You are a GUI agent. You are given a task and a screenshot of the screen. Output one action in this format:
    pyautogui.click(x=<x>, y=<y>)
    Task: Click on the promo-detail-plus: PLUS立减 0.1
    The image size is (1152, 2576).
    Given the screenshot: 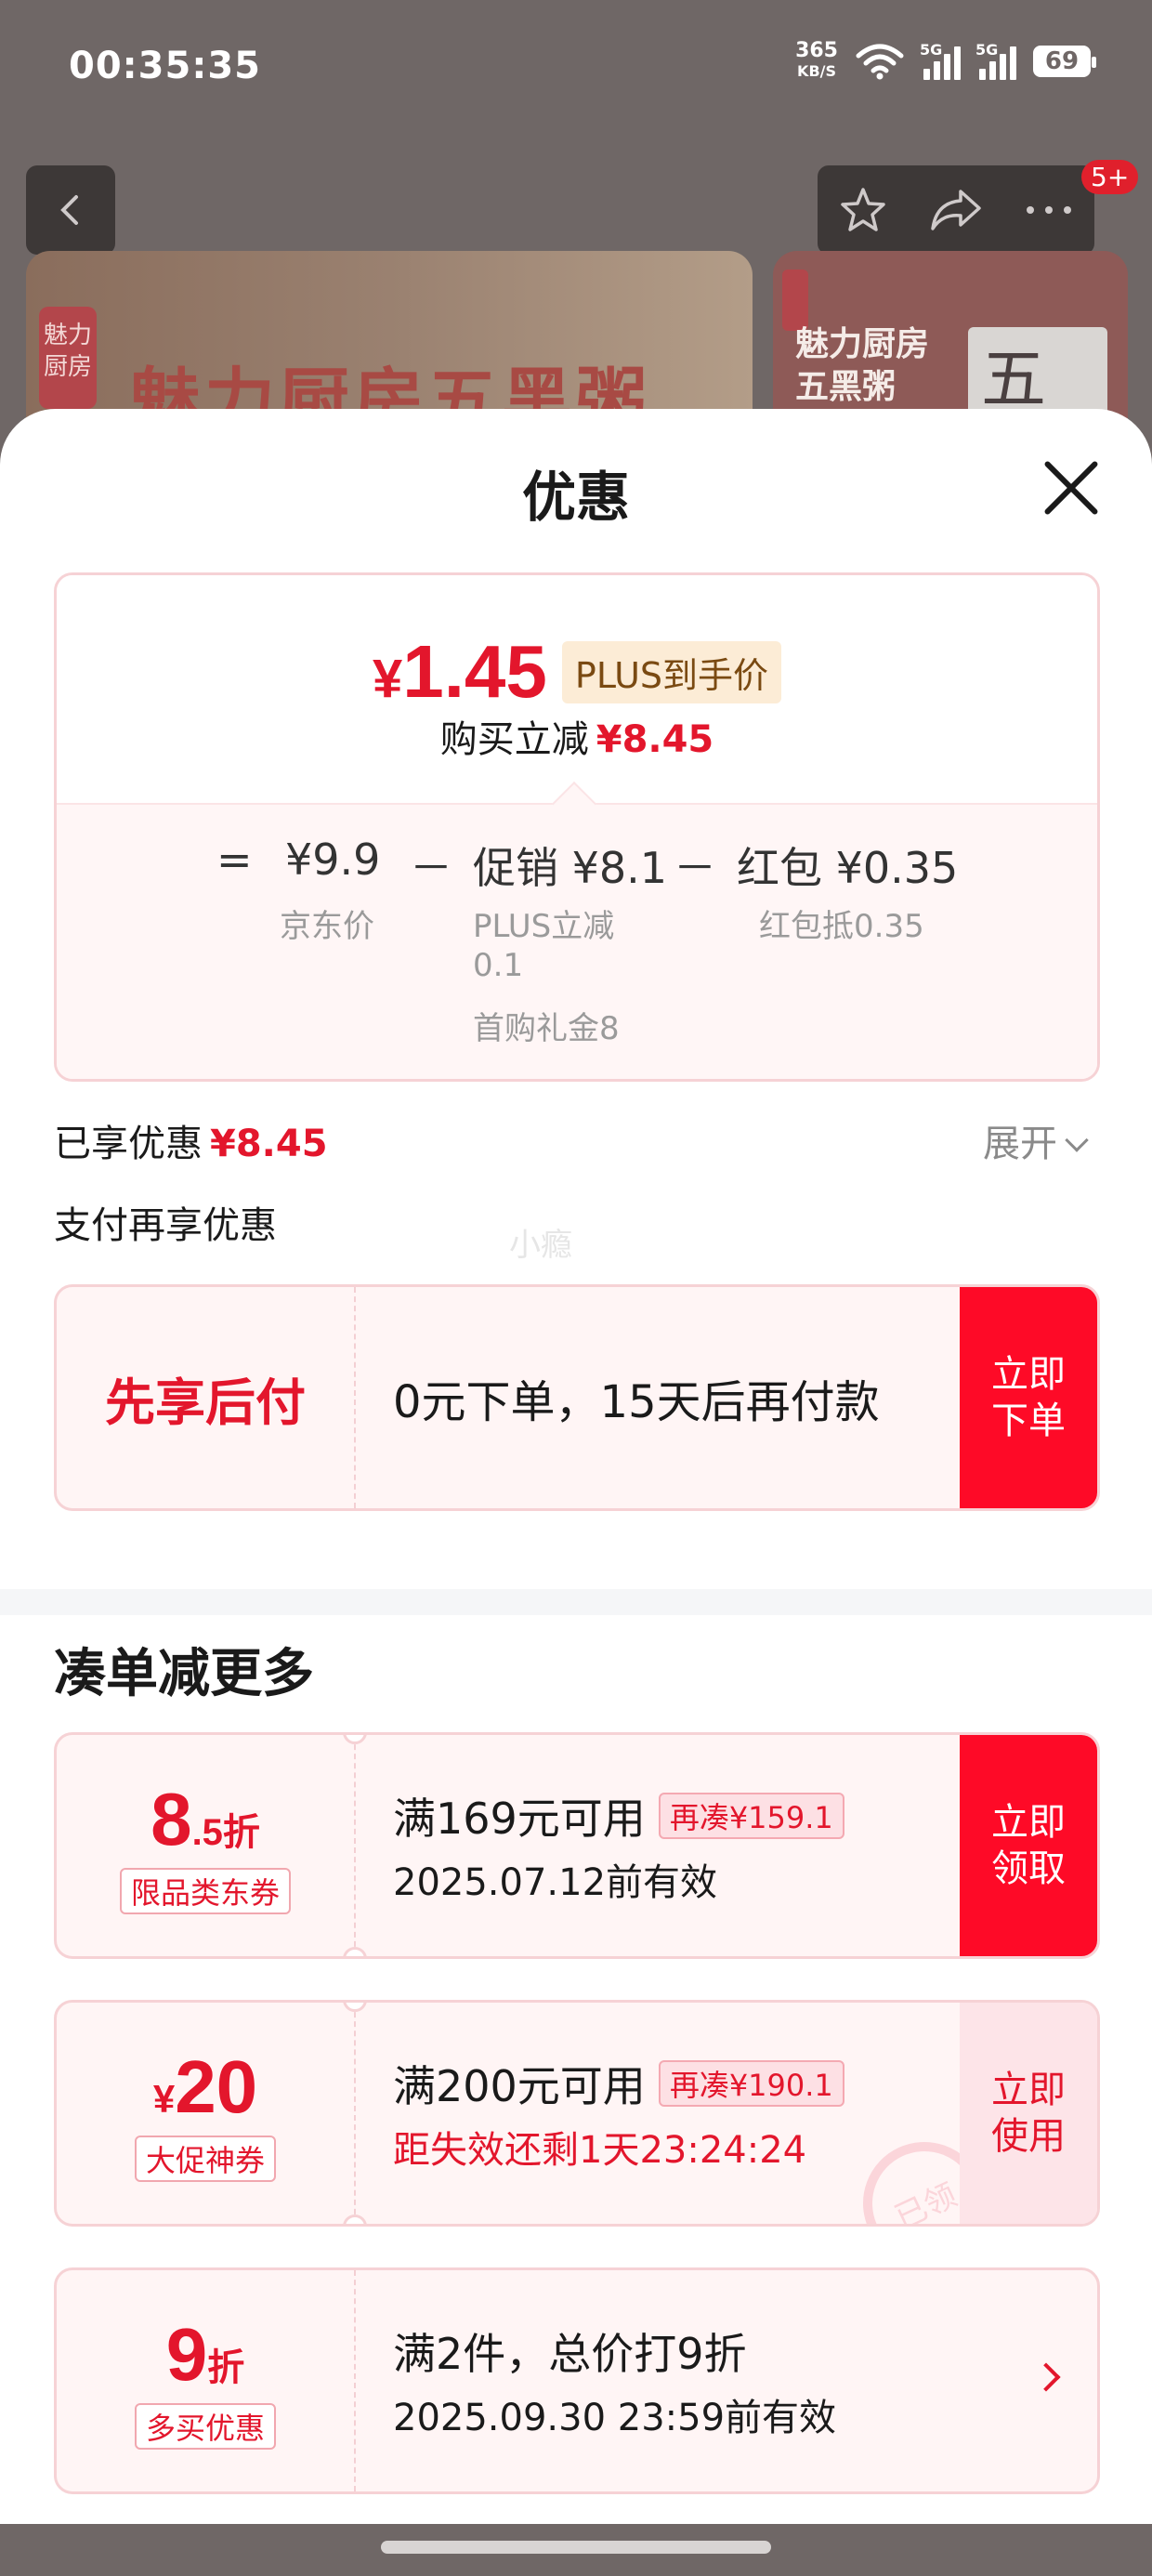 What is the action you would take?
    pyautogui.click(x=544, y=946)
    